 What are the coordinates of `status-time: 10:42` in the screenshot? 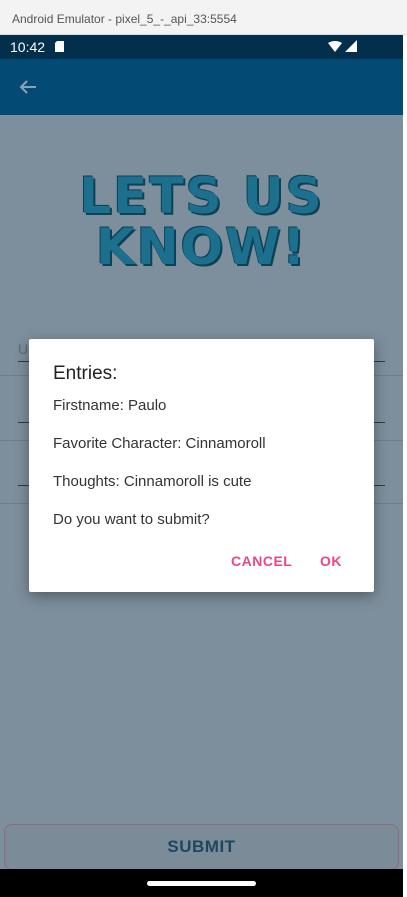 It's located at (28, 47).